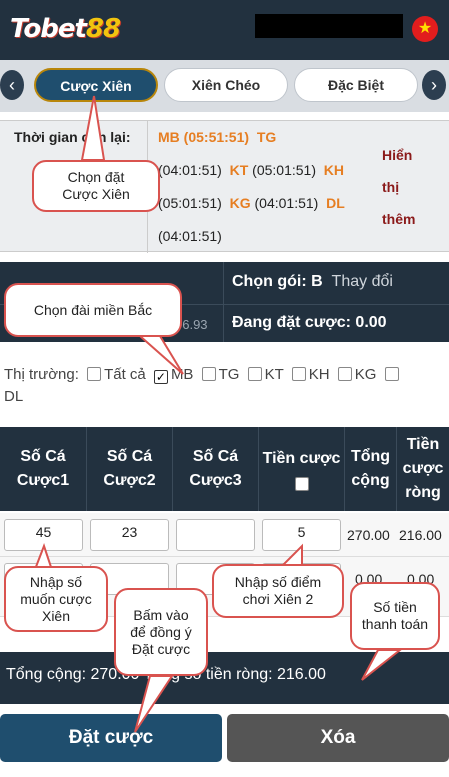 This screenshot has width=449, height=777. What do you see at coordinates (43, 469) in the screenshot?
I see `header-so-ca-cuoc1: Số Cá Cược1` at bounding box center [43, 469].